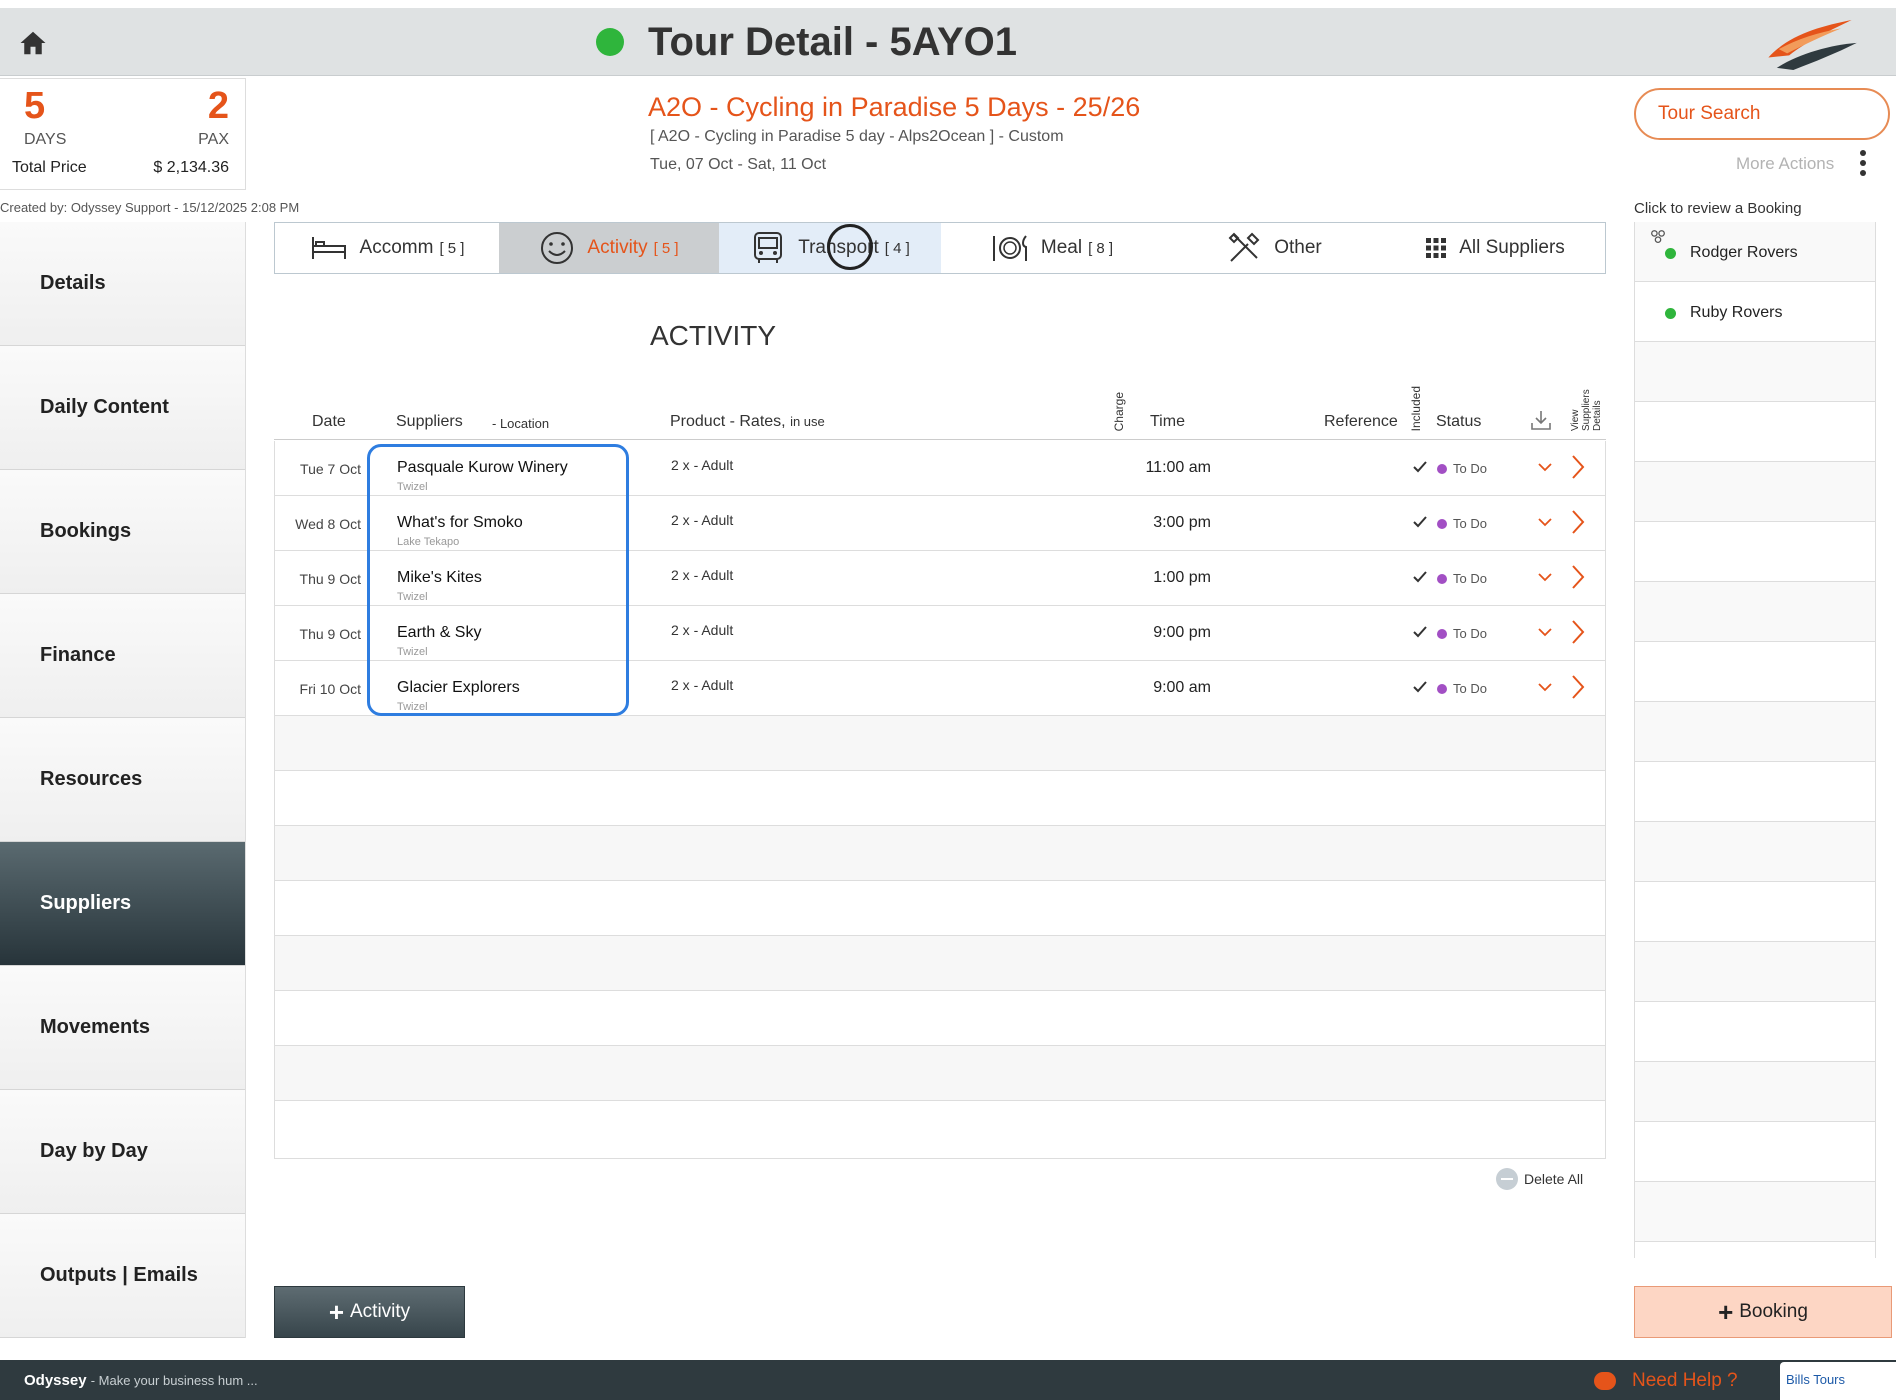  I want to click on add-booking-button: + Booking, so click(1763, 1312).